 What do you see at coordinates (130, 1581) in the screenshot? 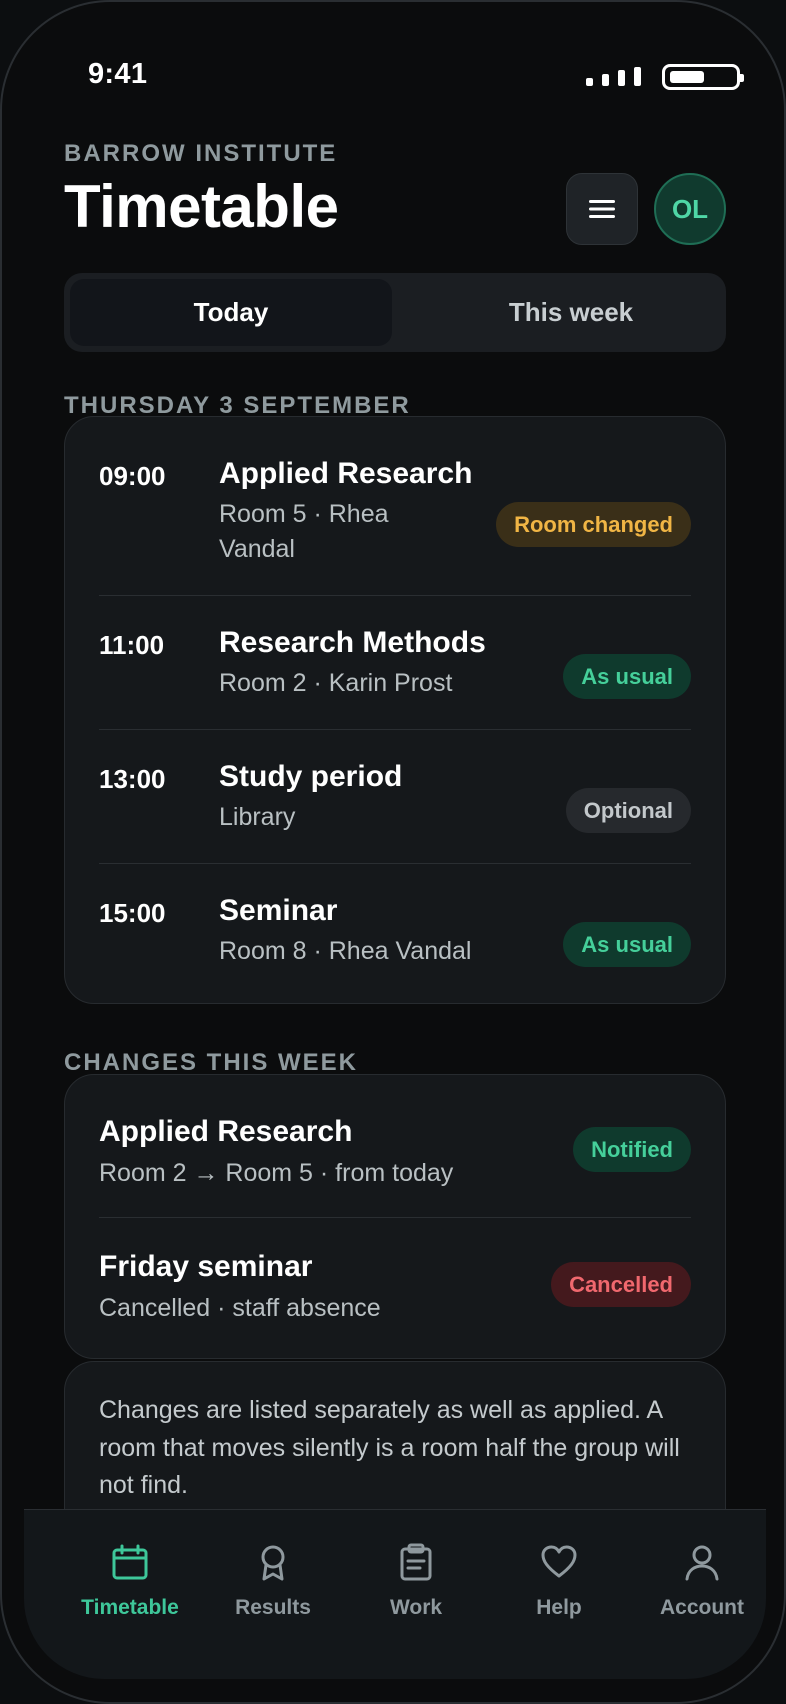
I see `tab-timetable: Timetable` at bounding box center [130, 1581].